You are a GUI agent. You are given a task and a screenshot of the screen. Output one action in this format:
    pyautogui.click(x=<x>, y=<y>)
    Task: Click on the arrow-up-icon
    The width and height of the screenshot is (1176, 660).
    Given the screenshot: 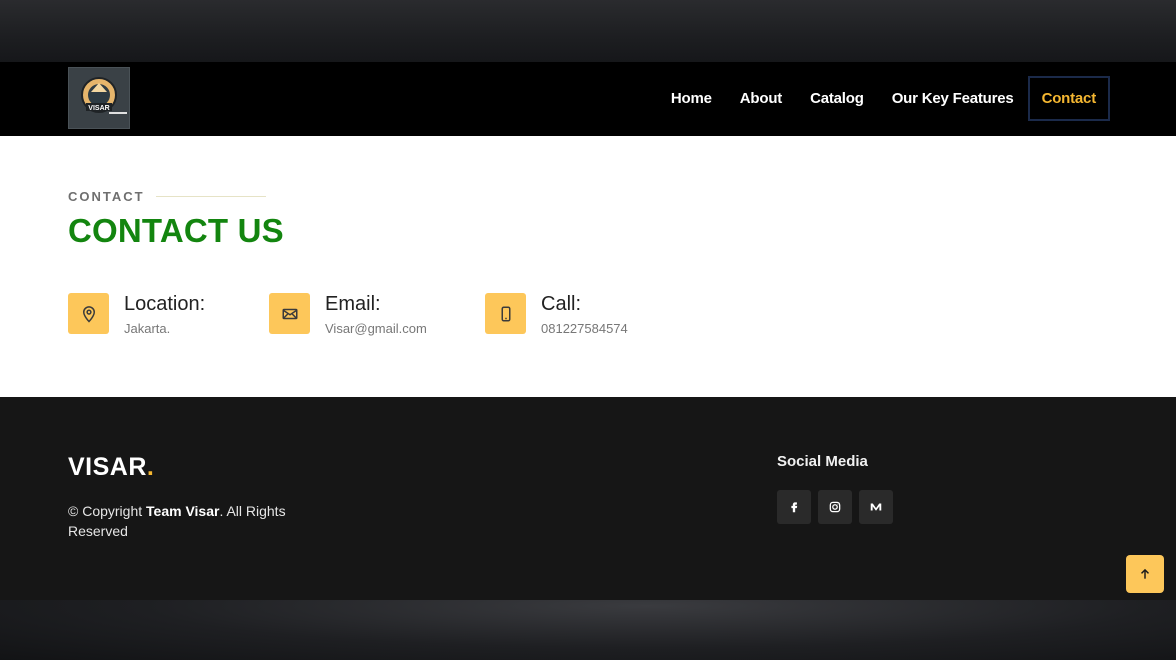 What is the action you would take?
    pyautogui.click(x=1145, y=573)
    